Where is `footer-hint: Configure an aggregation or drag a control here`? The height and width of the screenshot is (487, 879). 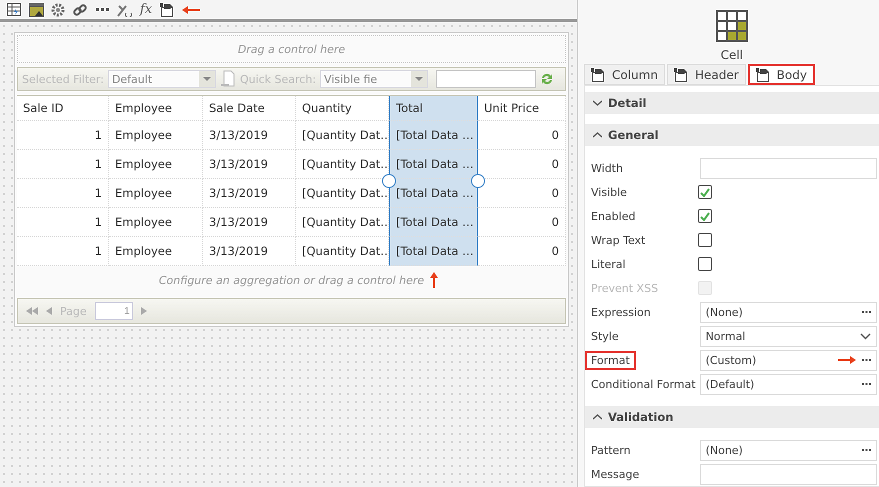 footer-hint: Configure an aggregation or drag a control here is located at coordinates (291, 280).